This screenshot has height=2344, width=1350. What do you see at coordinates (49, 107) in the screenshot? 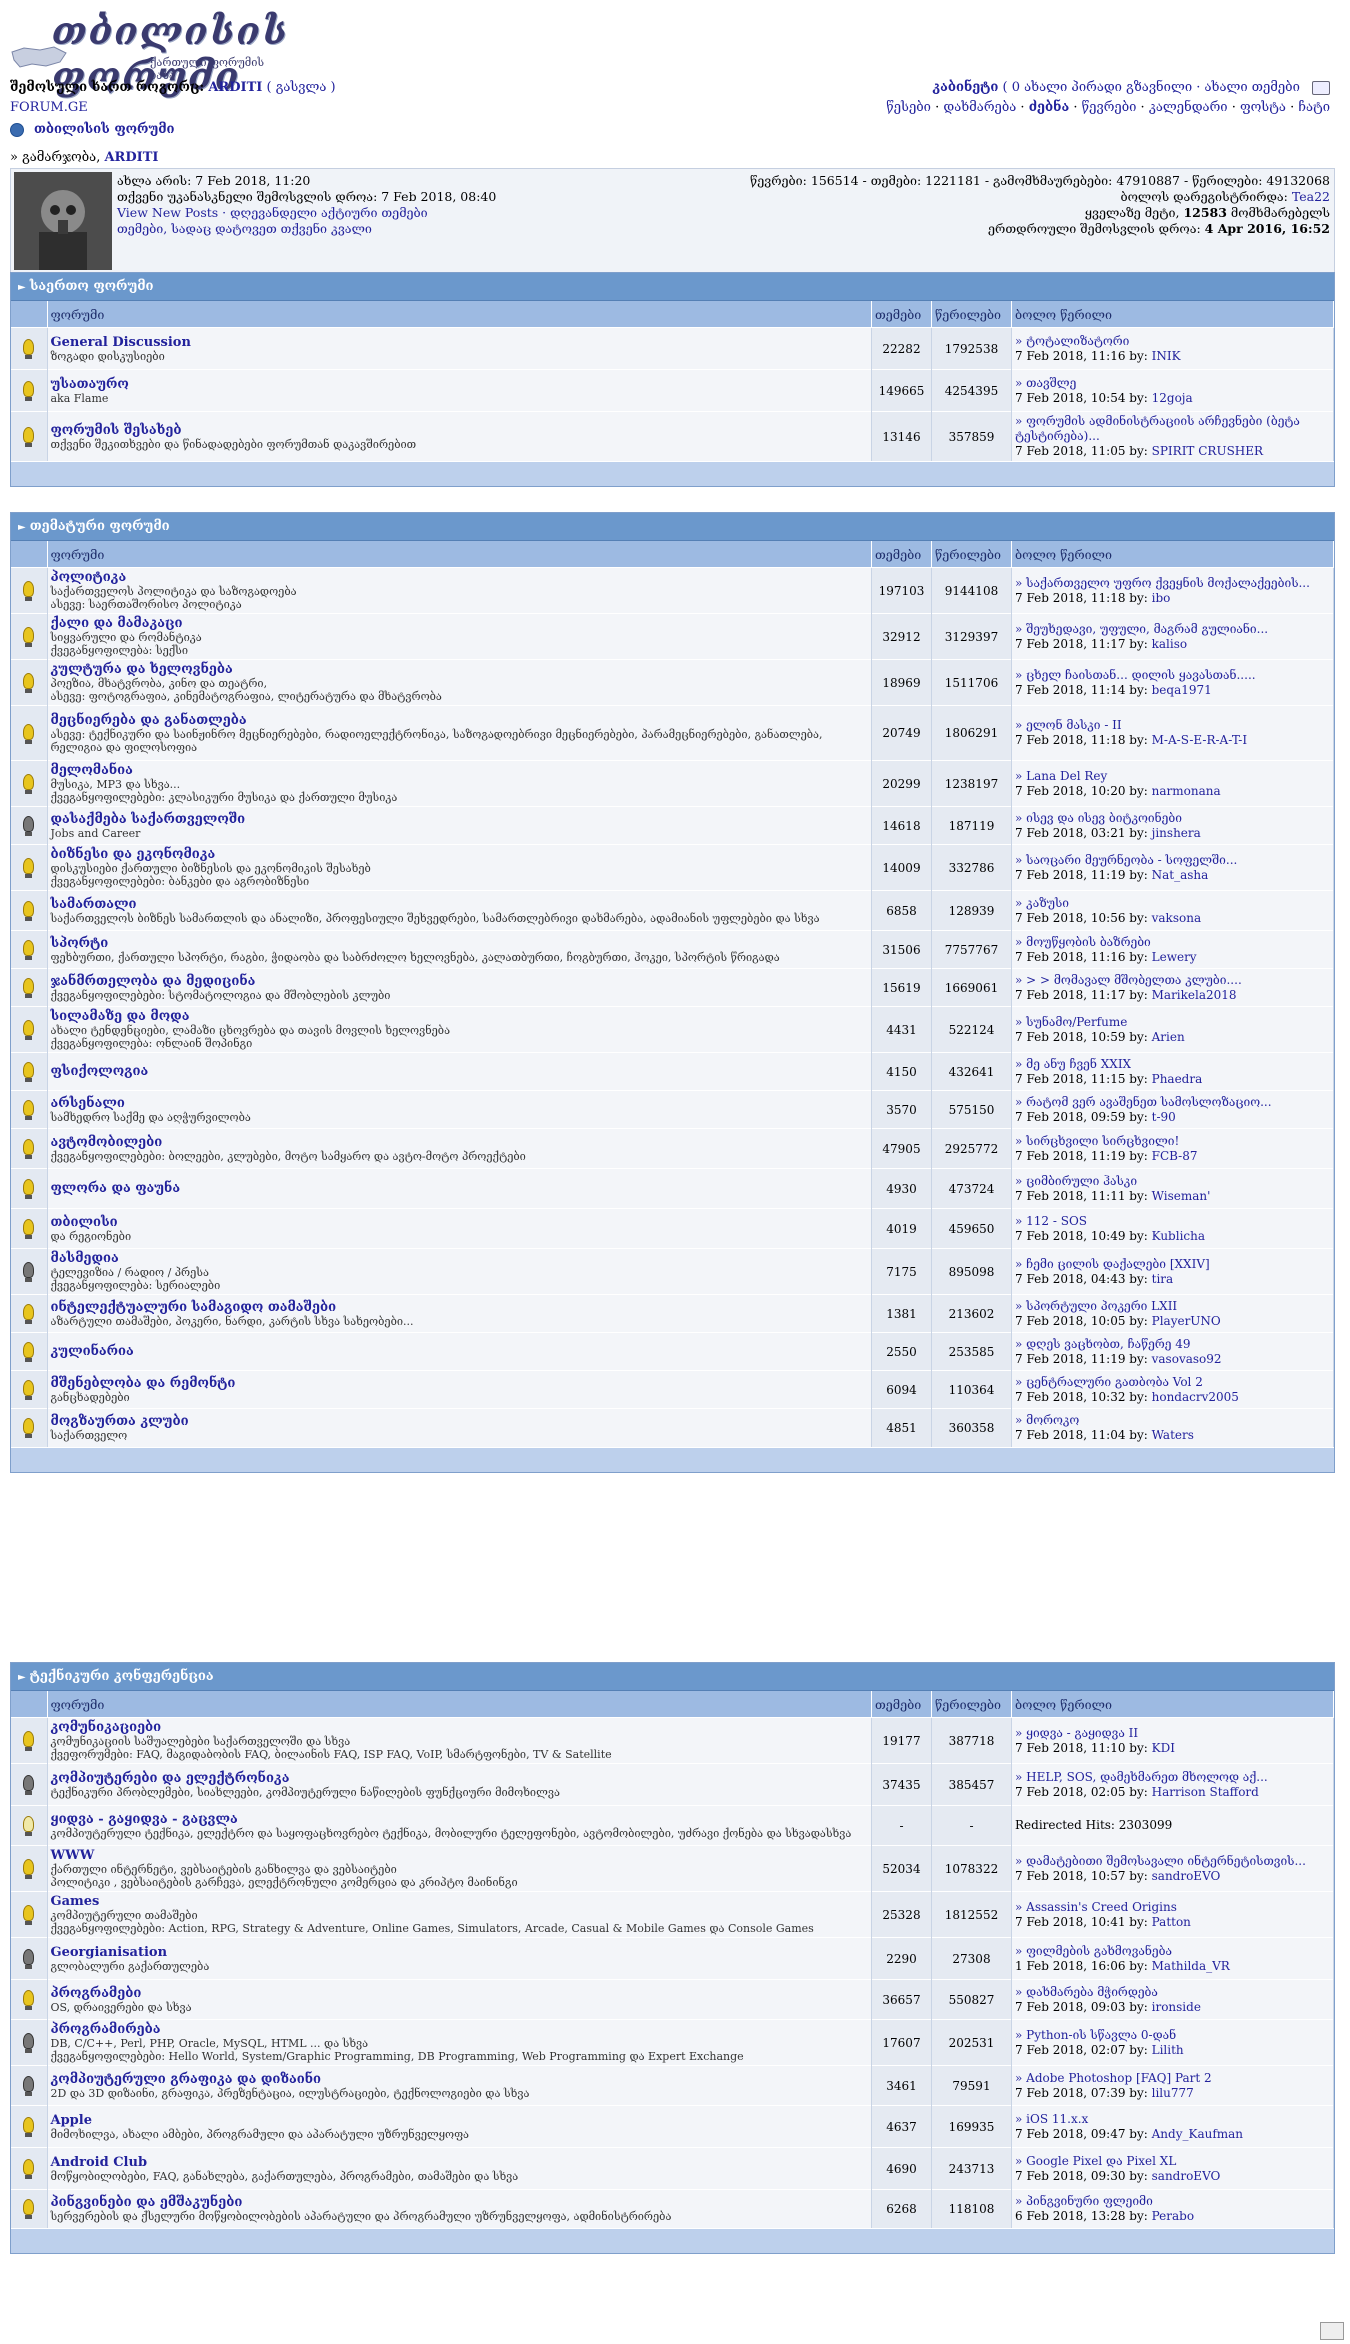
I see `site-home-link: FORUM.GE` at bounding box center [49, 107].